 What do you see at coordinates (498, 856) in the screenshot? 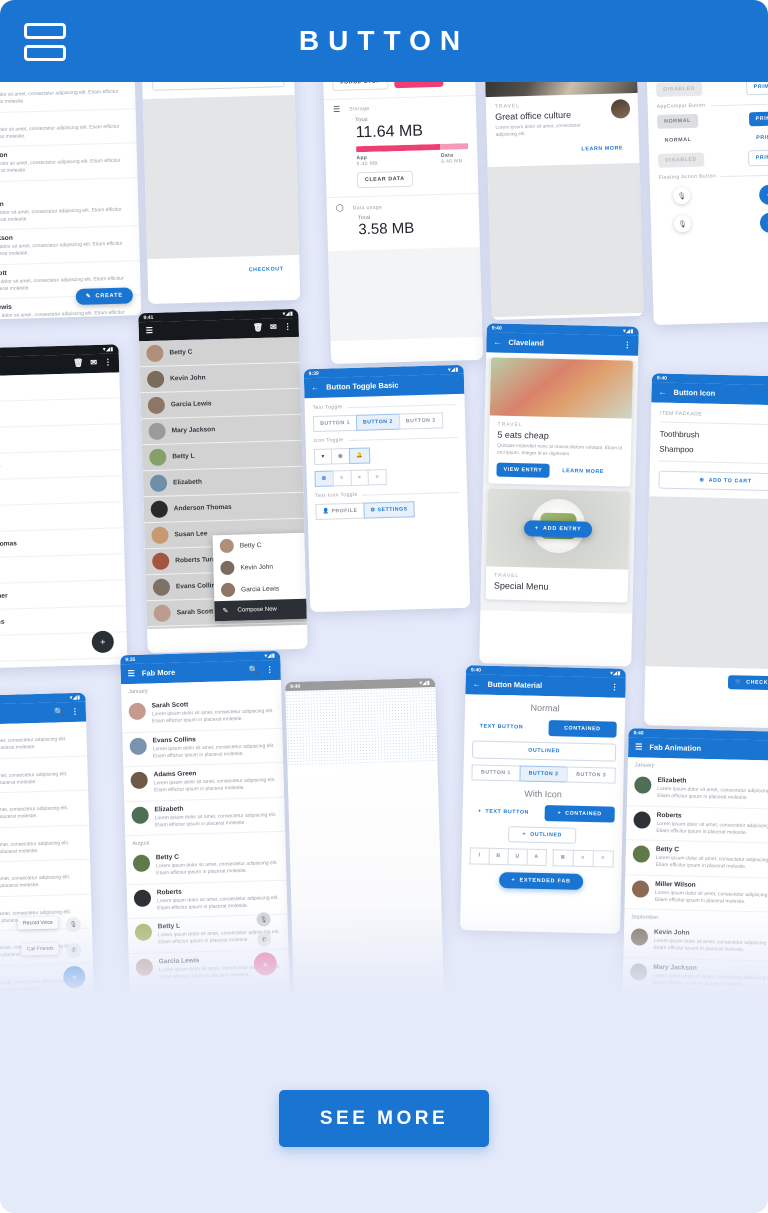
I see `bold-icon: B` at bounding box center [498, 856].